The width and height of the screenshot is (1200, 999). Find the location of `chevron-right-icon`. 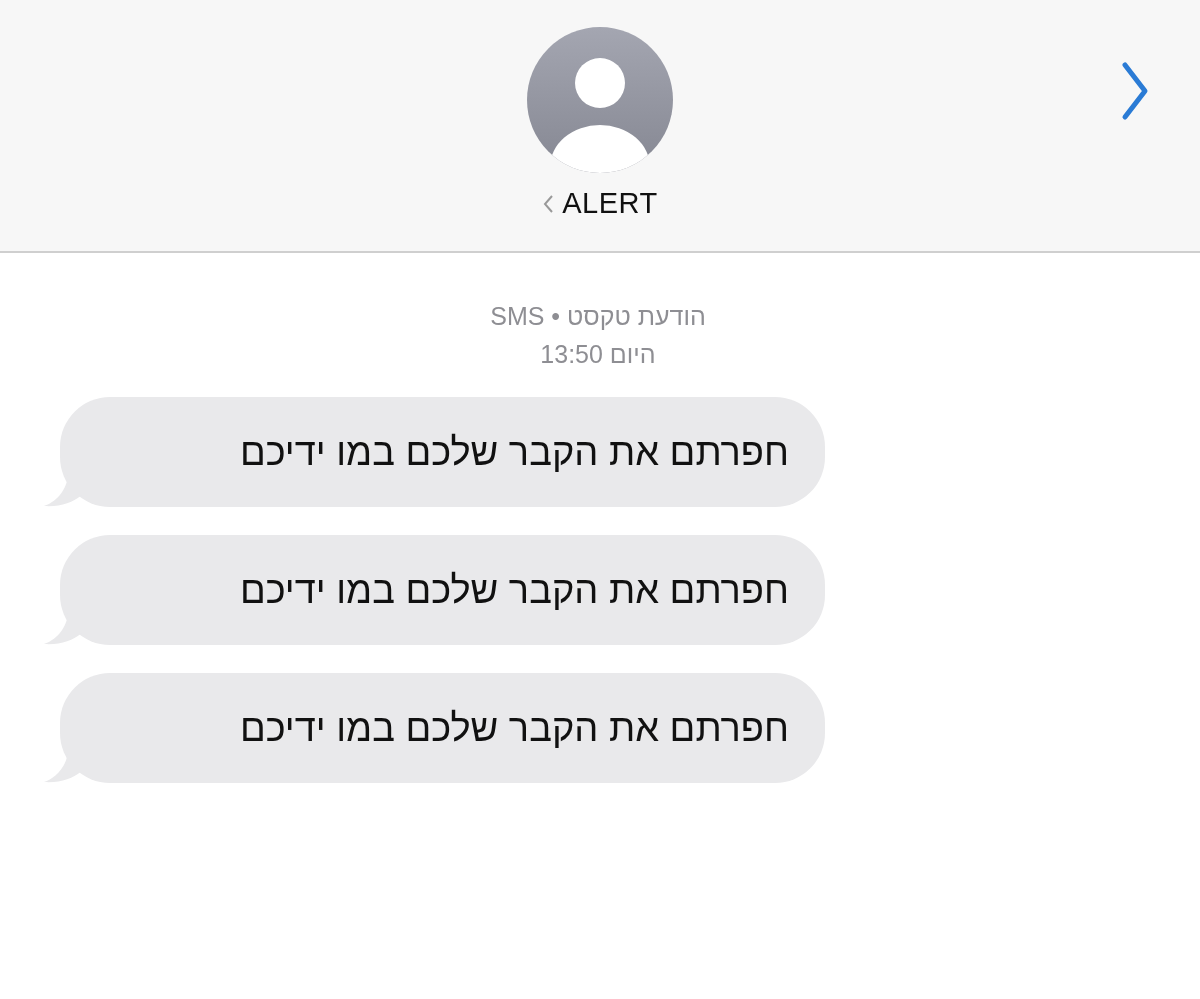

chevron-right-icon is located at coordinates (1135, 91).